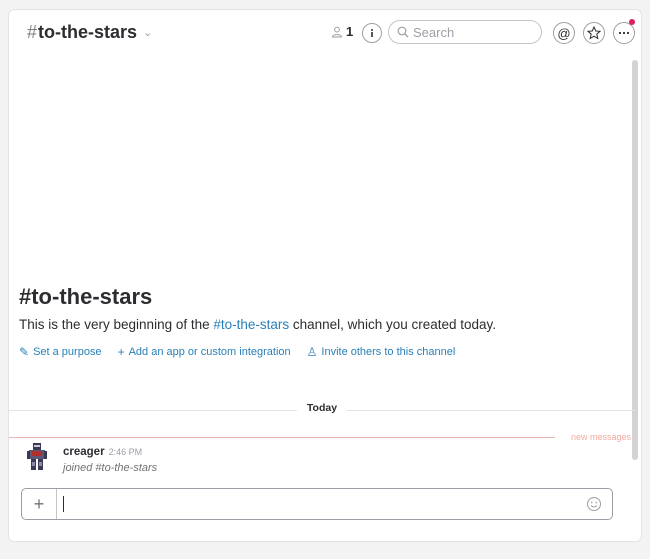 The width and height of the screenshot is (650, 559). I want to click on set-purpose-label: Set a purpose, so click(67, 352).